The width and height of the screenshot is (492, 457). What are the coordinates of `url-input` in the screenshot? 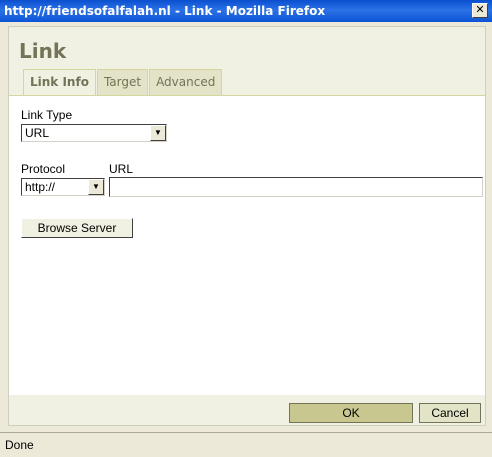 It's located at (296, 187).